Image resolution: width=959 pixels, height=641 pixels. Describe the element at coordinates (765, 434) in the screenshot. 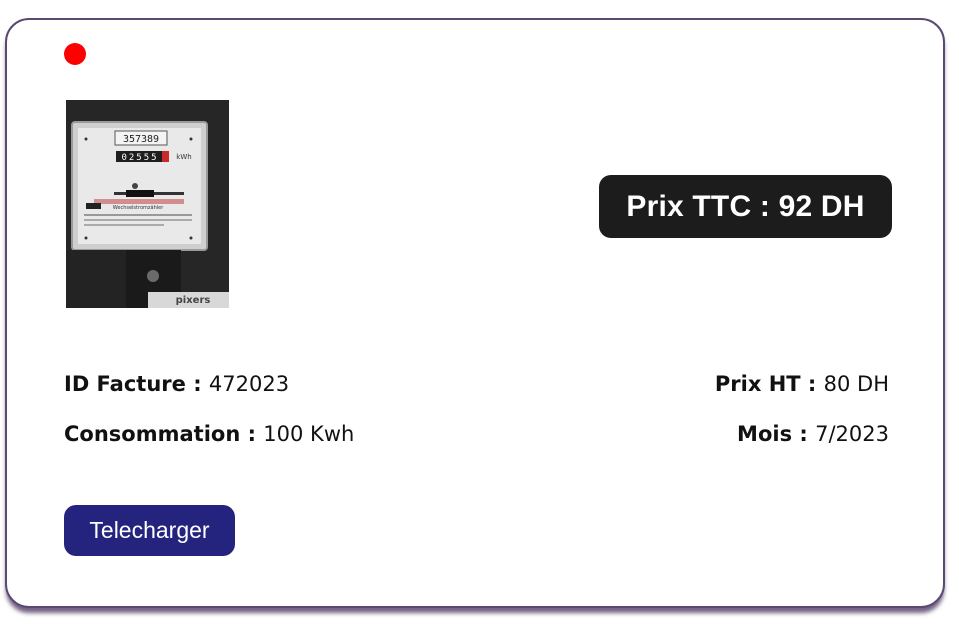

I see `mois-label: Mois` at that location.